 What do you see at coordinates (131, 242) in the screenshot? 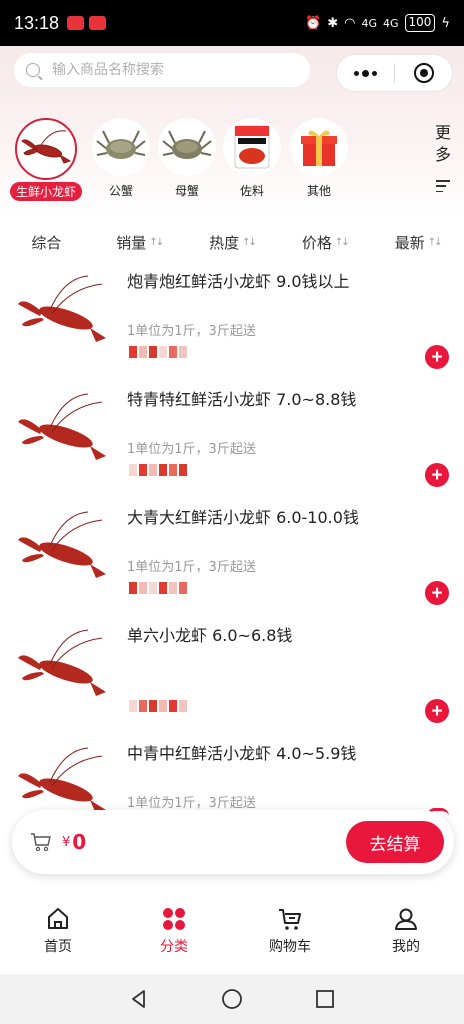
I see `sort-label: 销量` at bounding box center [131, 242].